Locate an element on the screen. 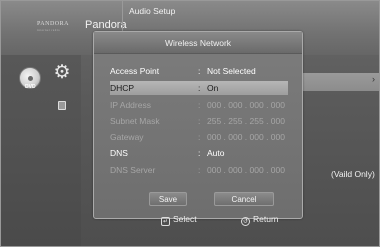 The width and height of the screenshot is (380, 247). save-button: Save is located at coordinates (168, 199).